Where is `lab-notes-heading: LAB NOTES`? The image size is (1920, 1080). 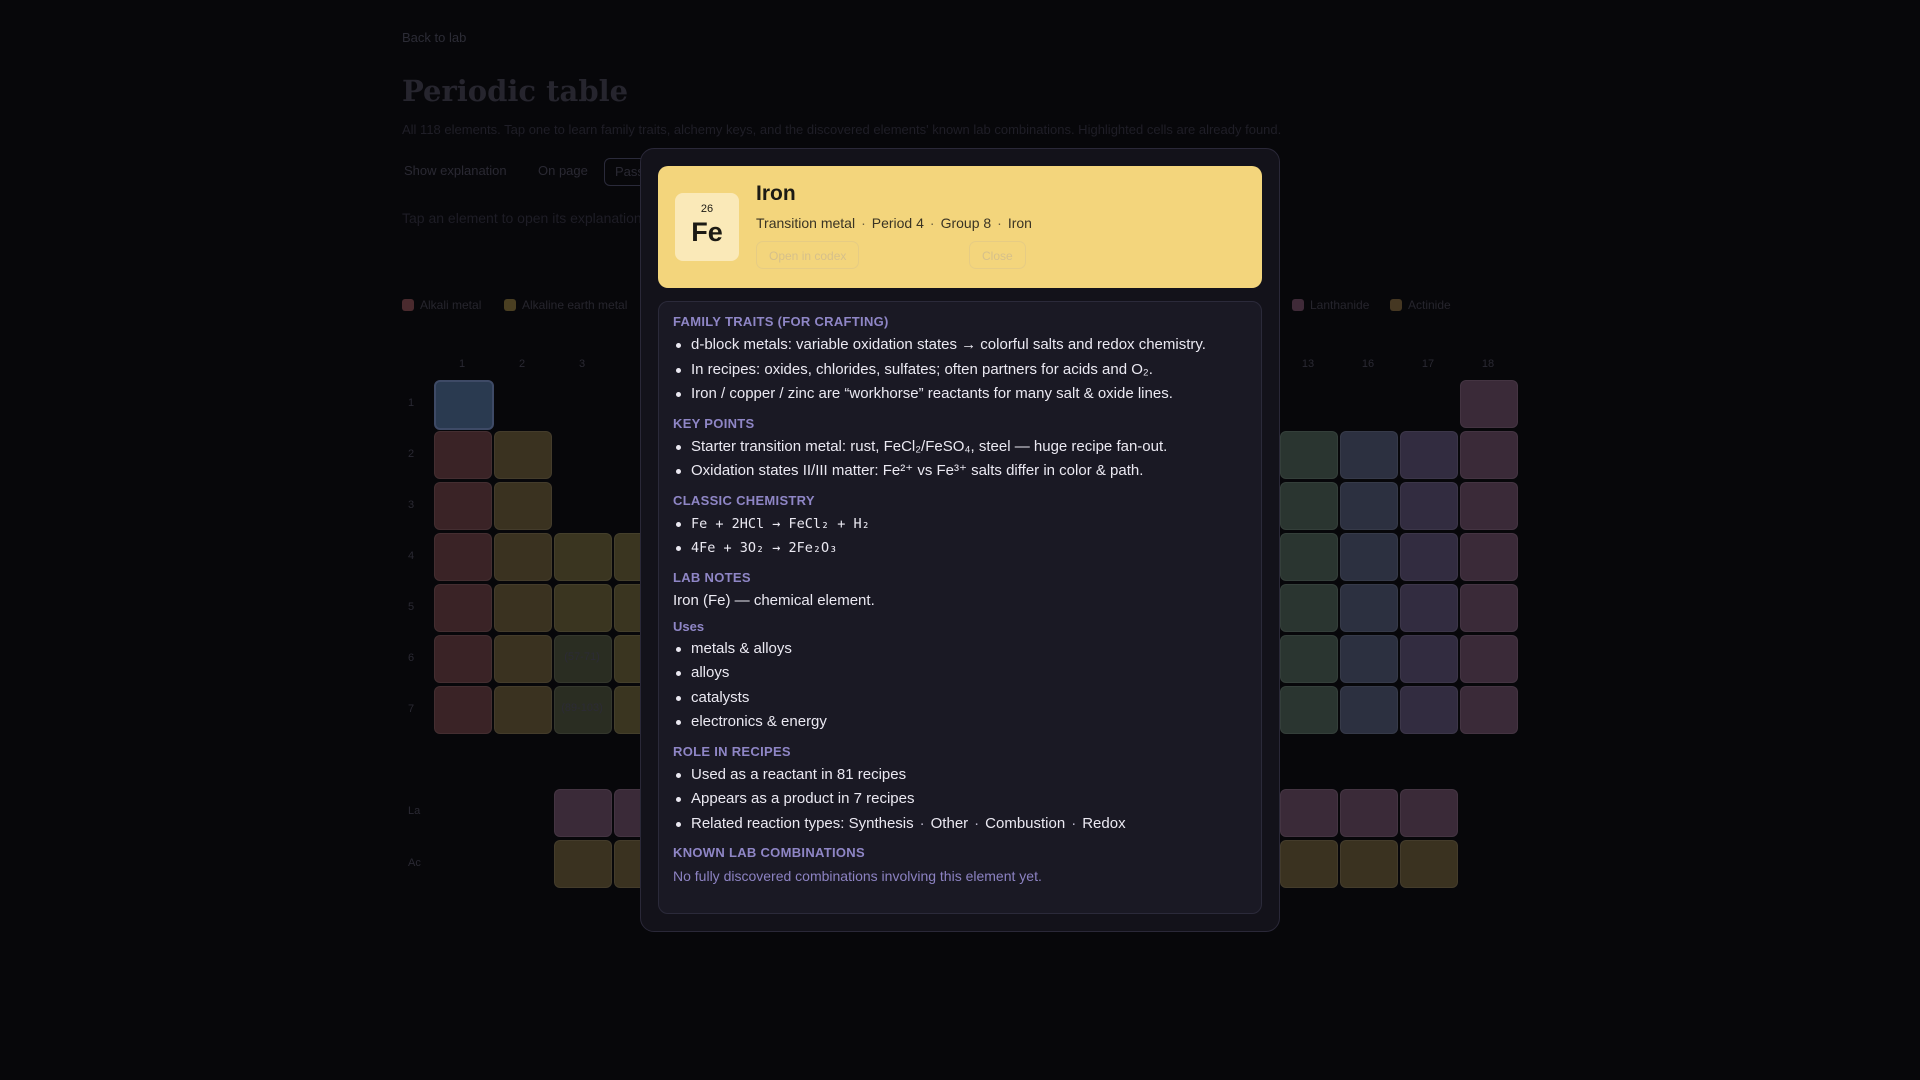 lab-notes-heading: LAB NOTES is located at coordinates (712, 577).